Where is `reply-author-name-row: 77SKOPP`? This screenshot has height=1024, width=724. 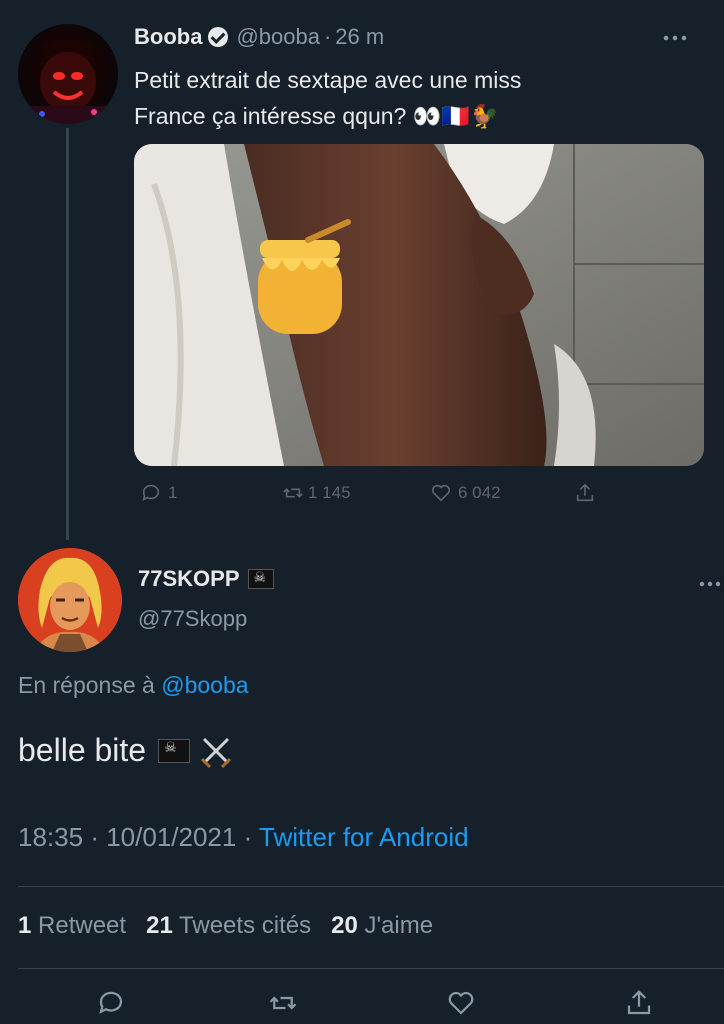 reply-author-name-row: 77SKOPP is located at coordinates (206, 579).